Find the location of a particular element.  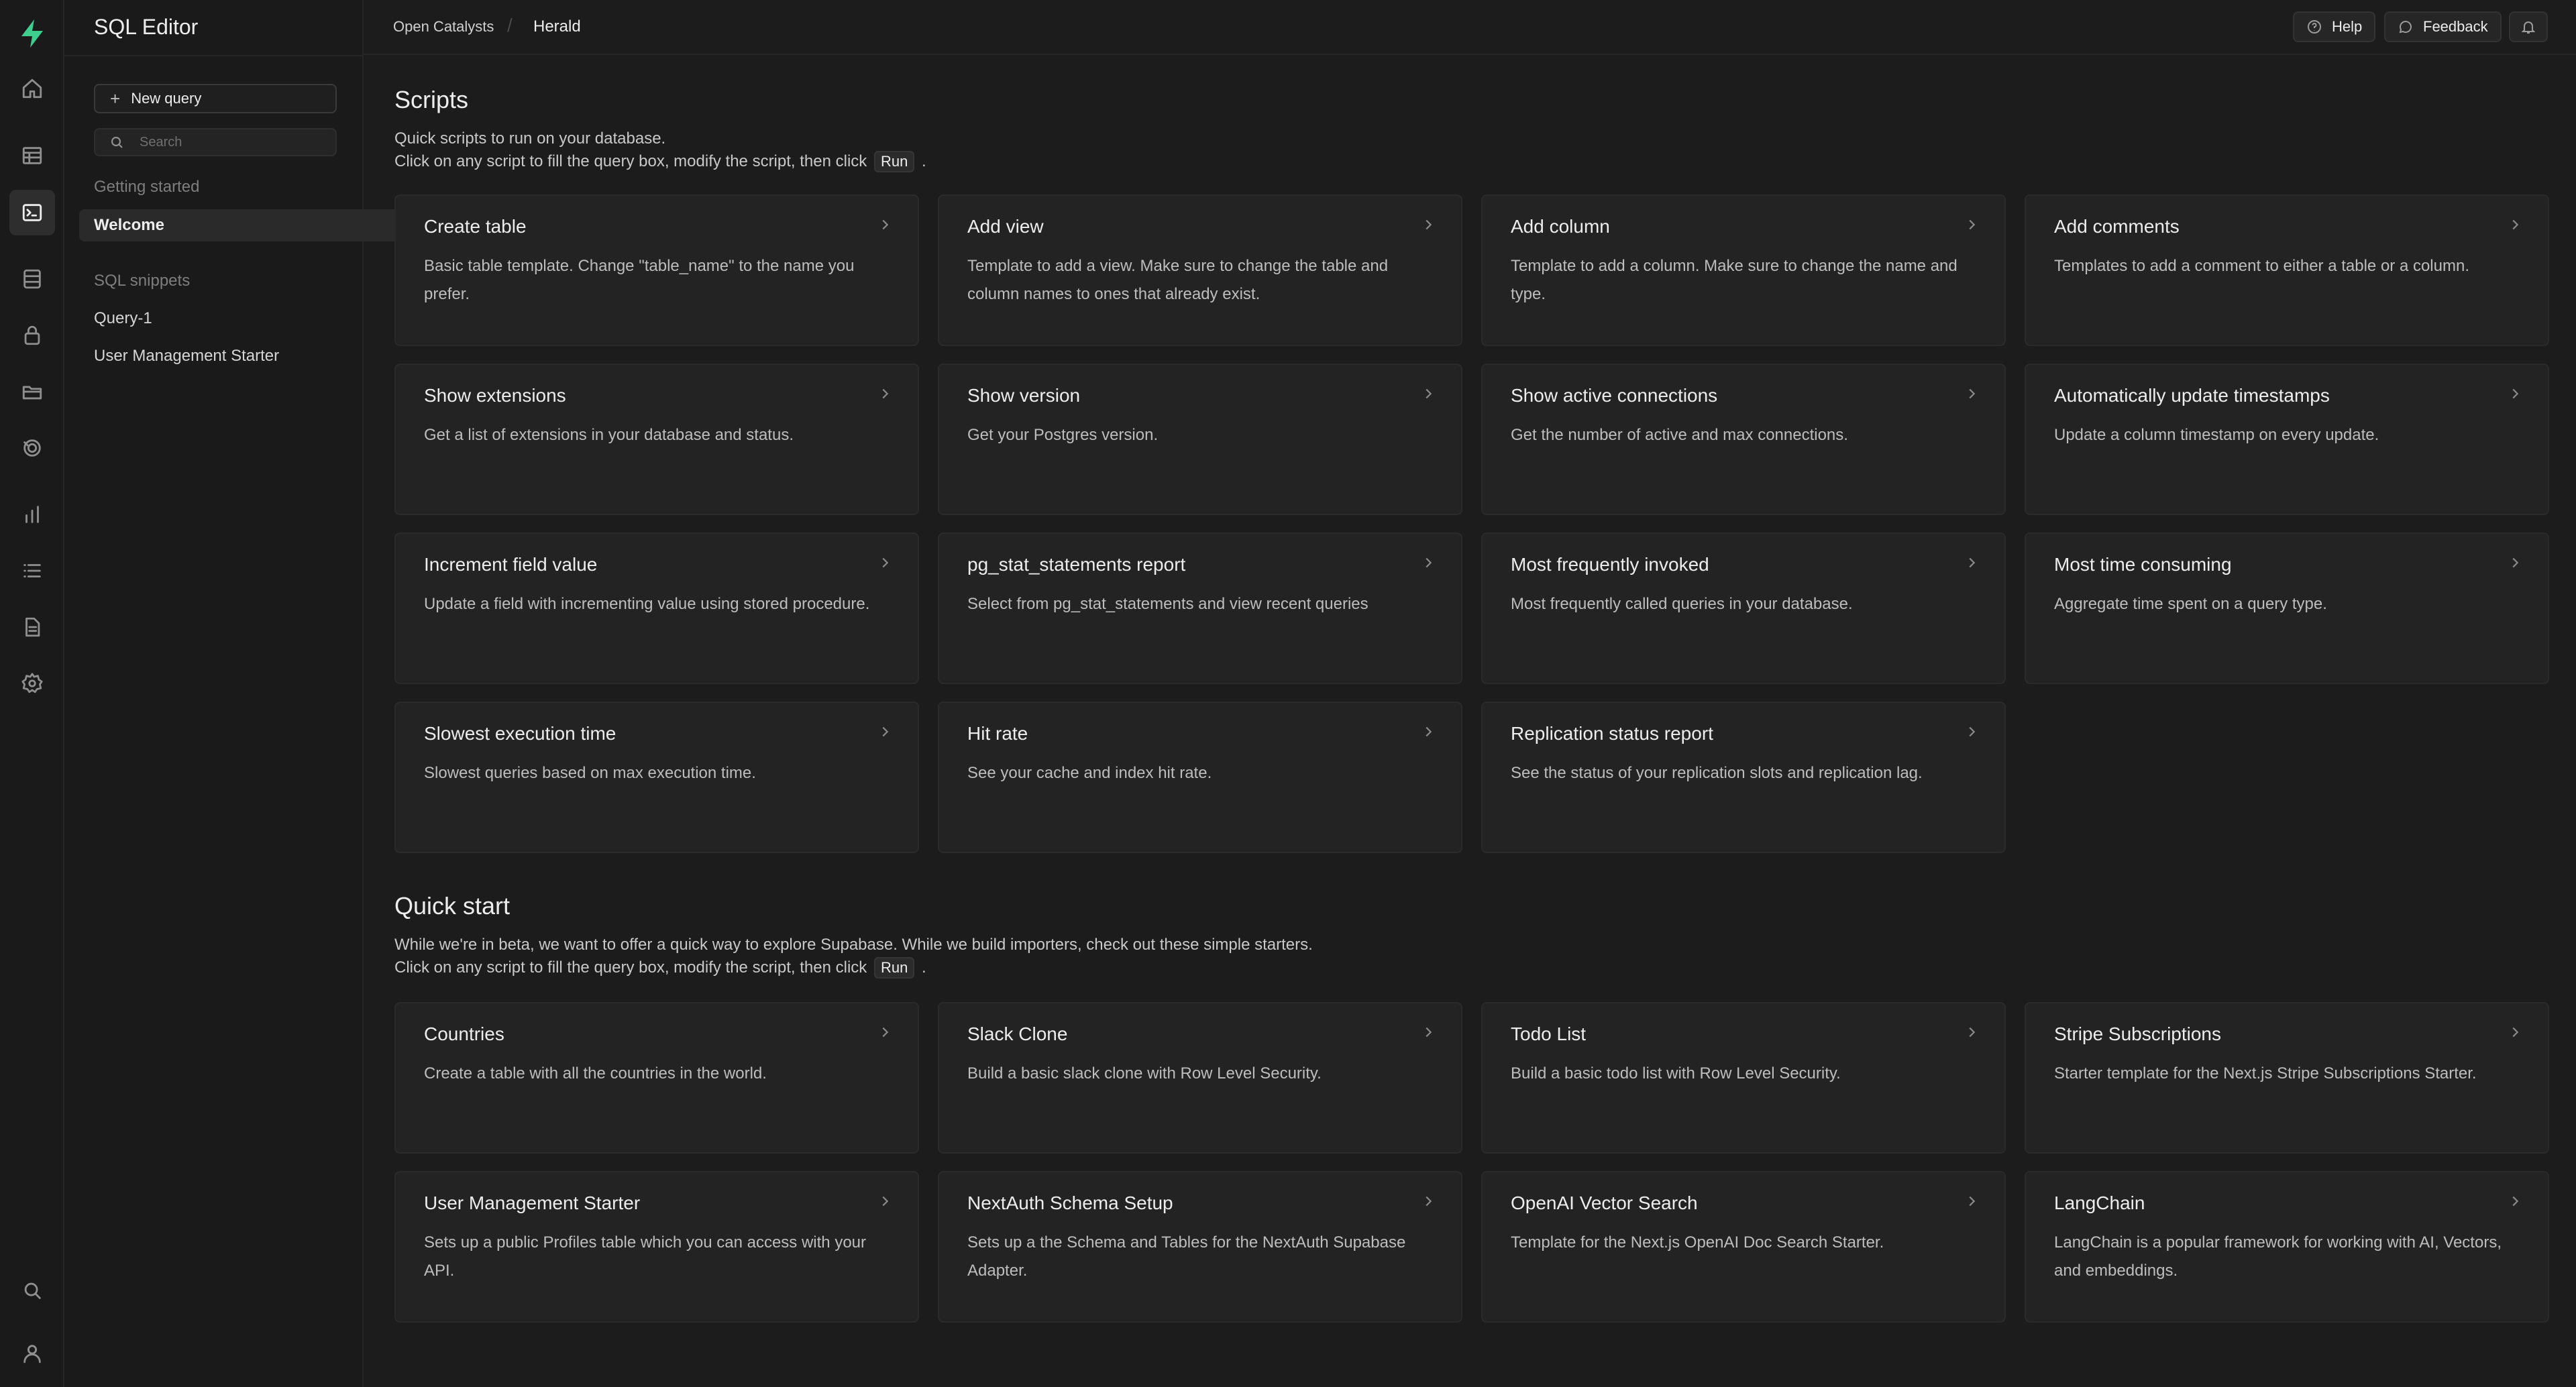

sidebar-divider is located at coordinates (213, 55).